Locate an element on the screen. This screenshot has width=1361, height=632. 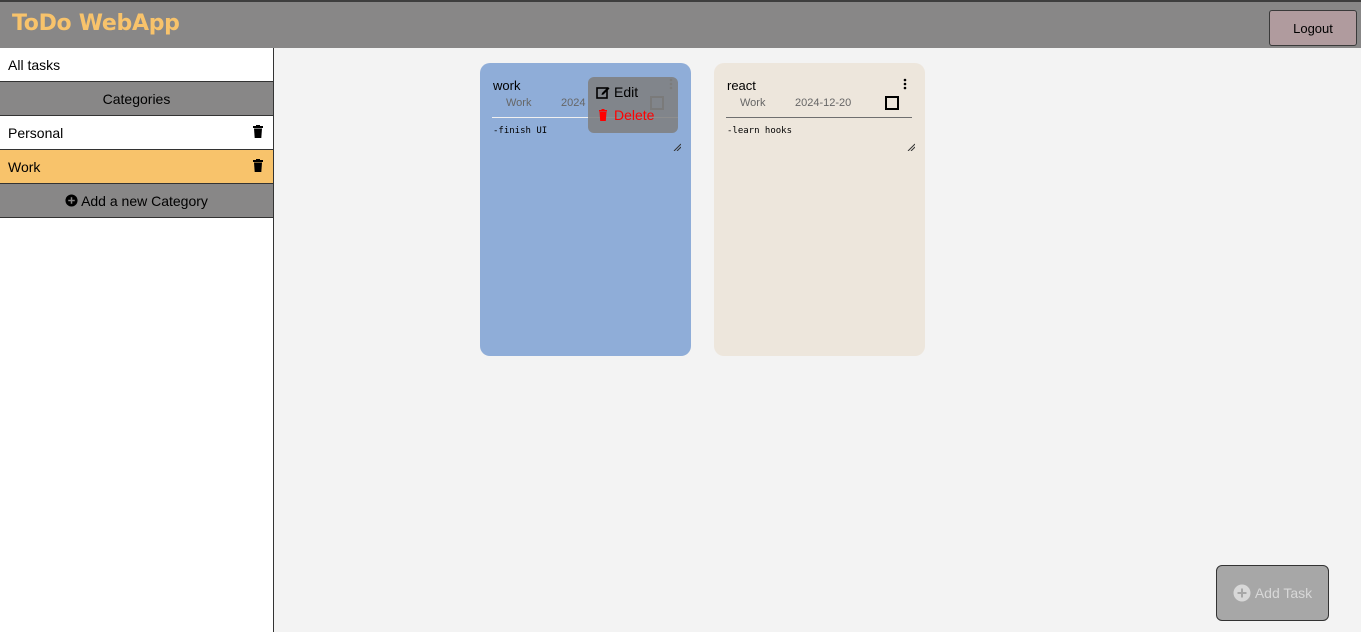
edit-label: Edit is located at coordinates (626, 92).